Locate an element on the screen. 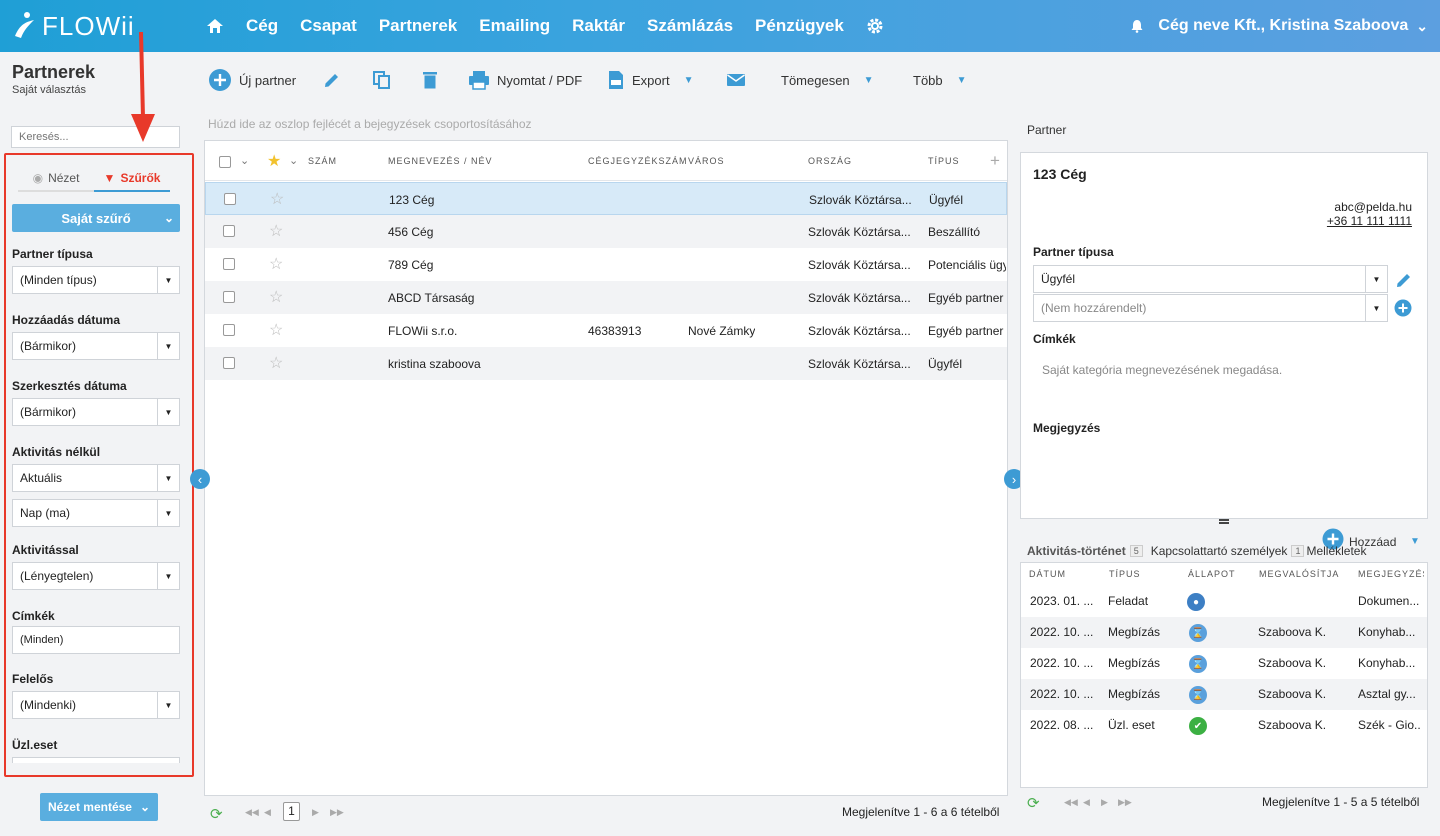 The image size is (1440, 836). table-row: ☆ 123 Cég Szlovák Köztársa... Ügyfél is located at coordinates (606, 198).